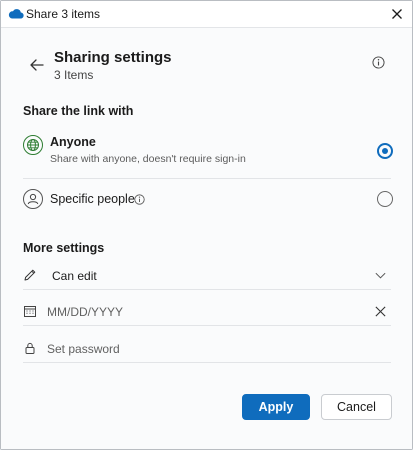 Image resolution: width=413 pixels, height=450 pixels. What do you see at coordinates (276, 407) in the screenshot?
I see `apply-button: Apply` at bounding box center [276, 407].